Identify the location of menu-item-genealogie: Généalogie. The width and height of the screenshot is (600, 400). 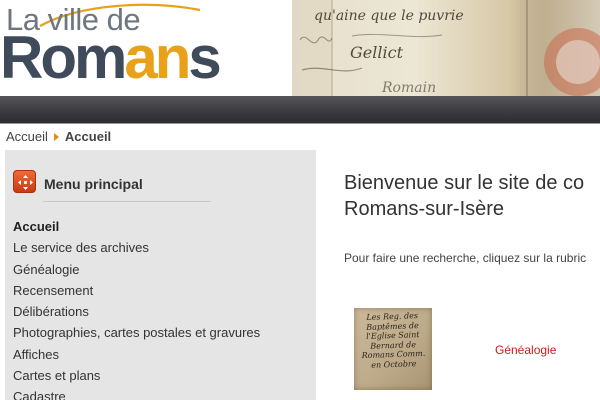
(136, 269).